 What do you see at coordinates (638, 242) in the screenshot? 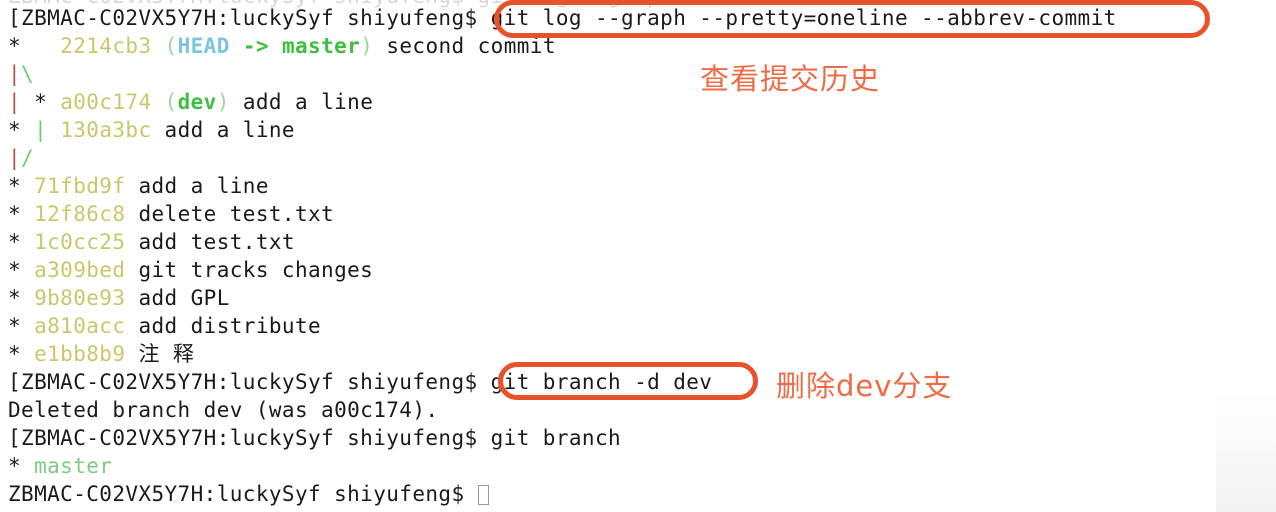
I see `log-entry-1c0cc25: * 1c0cc25 add test.txt` at bounding box center [638, 242].